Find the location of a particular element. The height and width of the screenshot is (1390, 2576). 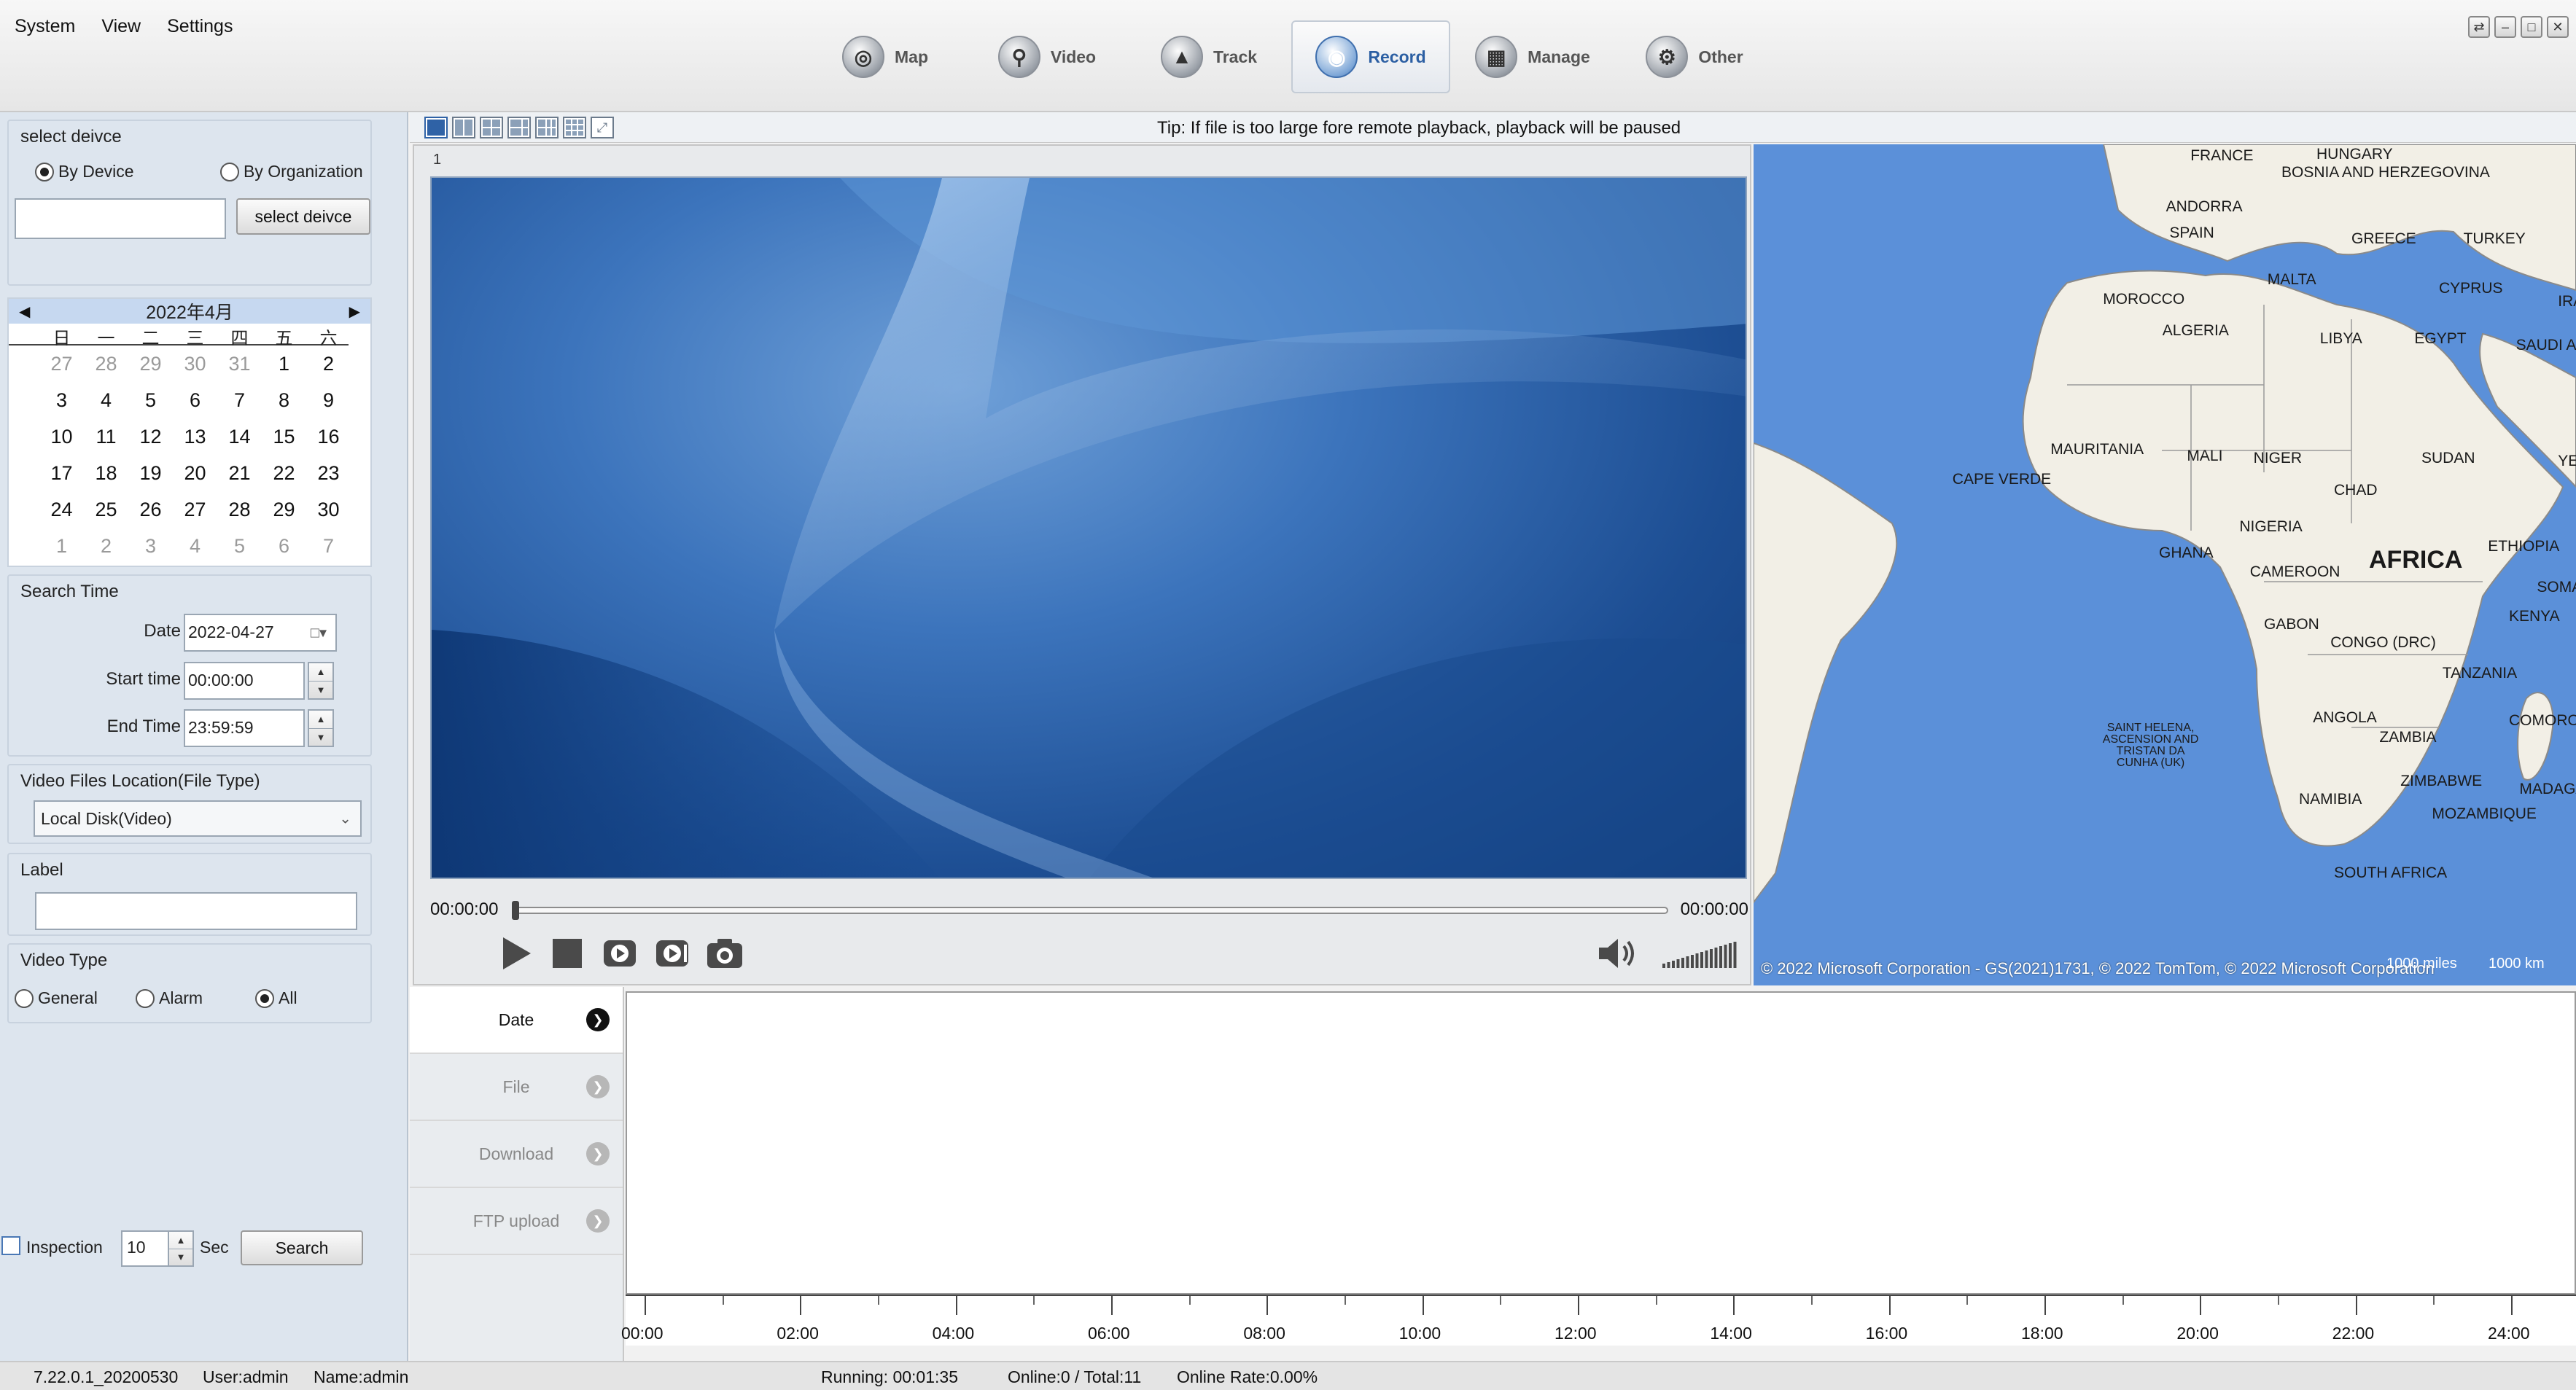

start-time-field: 00:00:00 is located at coordinates (244, 681).